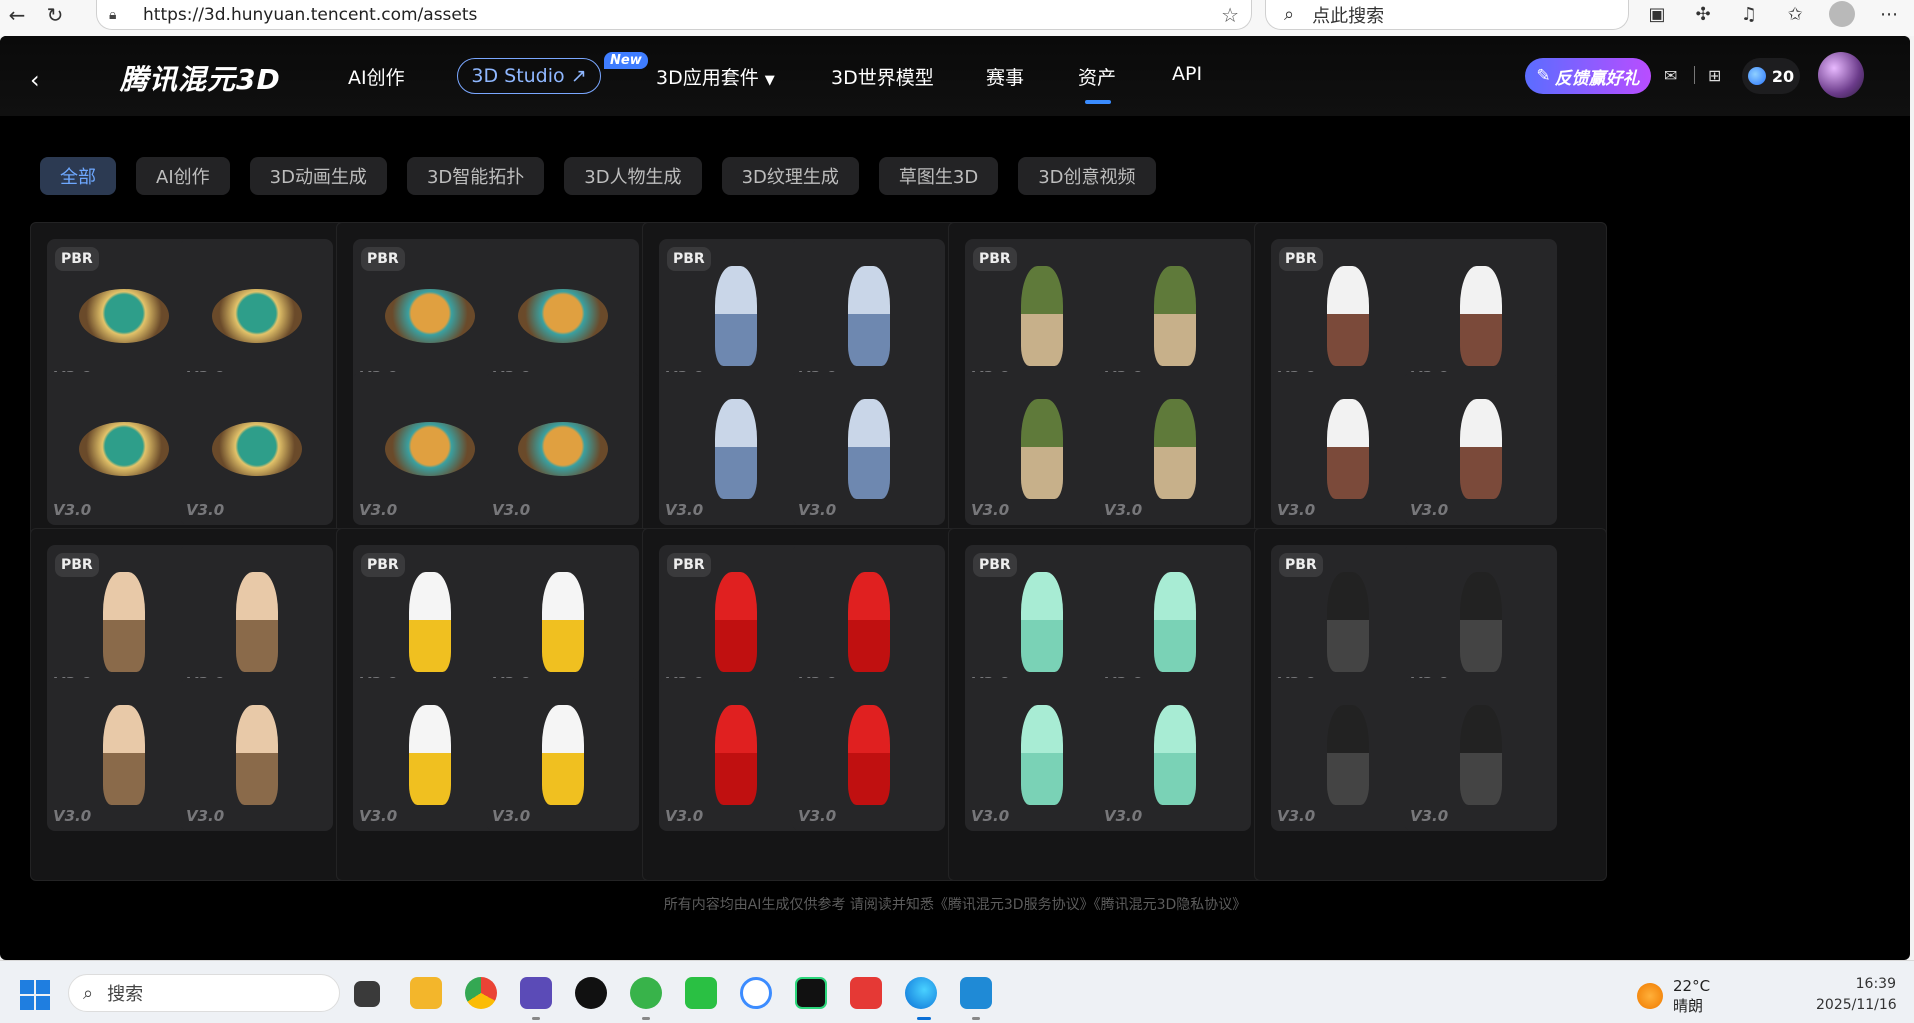  What do you see at coordinates (481, 993) in the screenshot?
I see `chrome-icon` at bounding box center [481, 993].